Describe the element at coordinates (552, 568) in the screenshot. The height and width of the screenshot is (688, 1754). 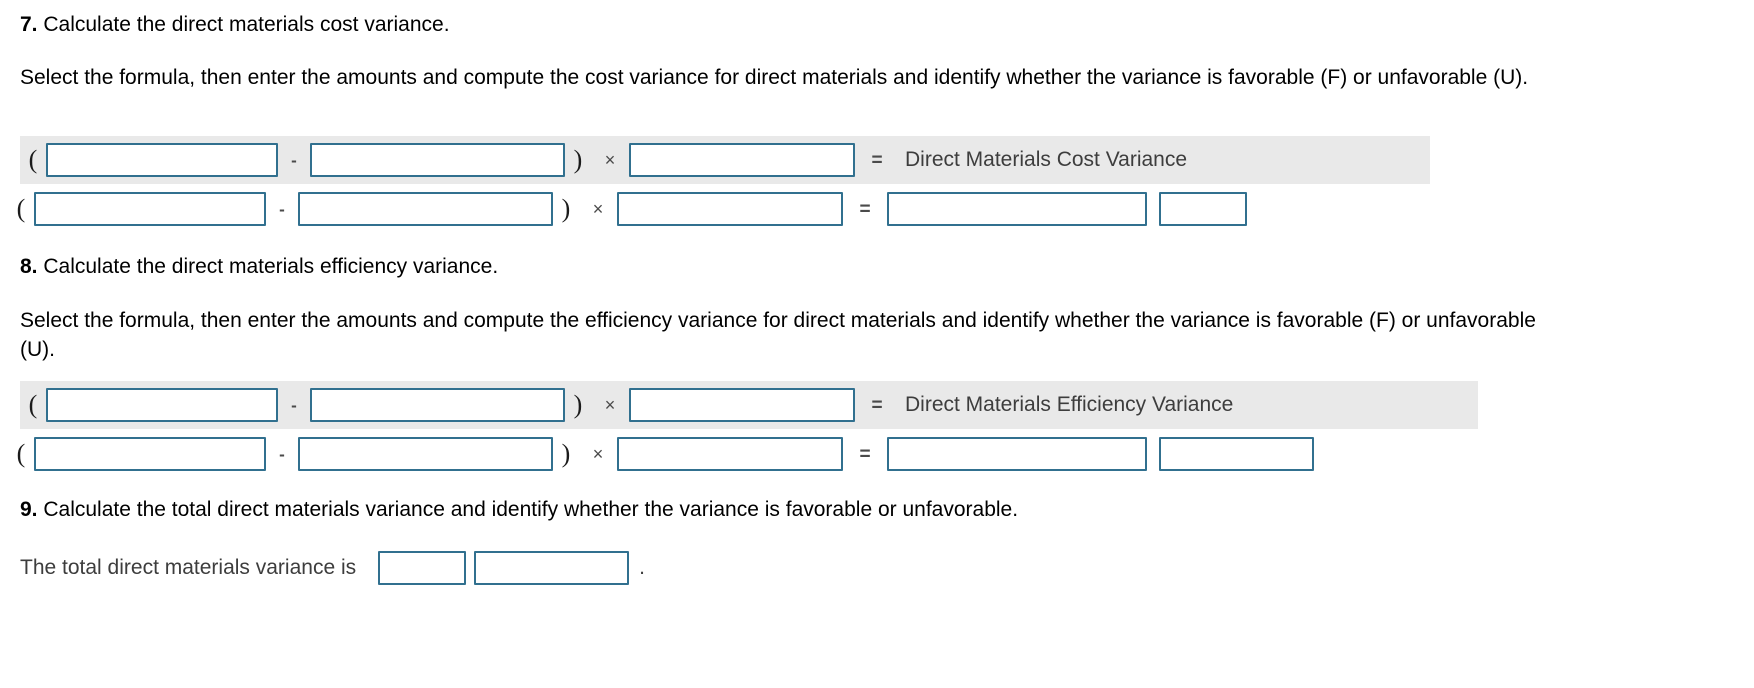
I see `total-variance-favorable-unfavorable-field` at that location.